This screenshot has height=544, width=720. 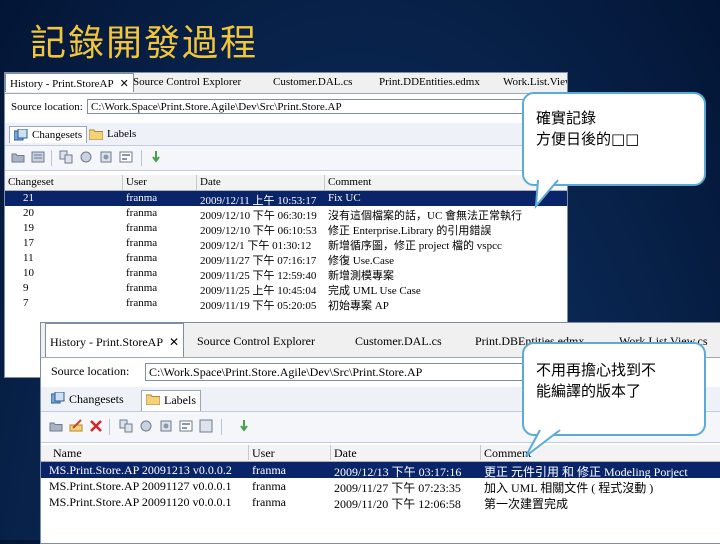 I want to click on callout-line-1: 確實記錄, so click(x=566, y=118).